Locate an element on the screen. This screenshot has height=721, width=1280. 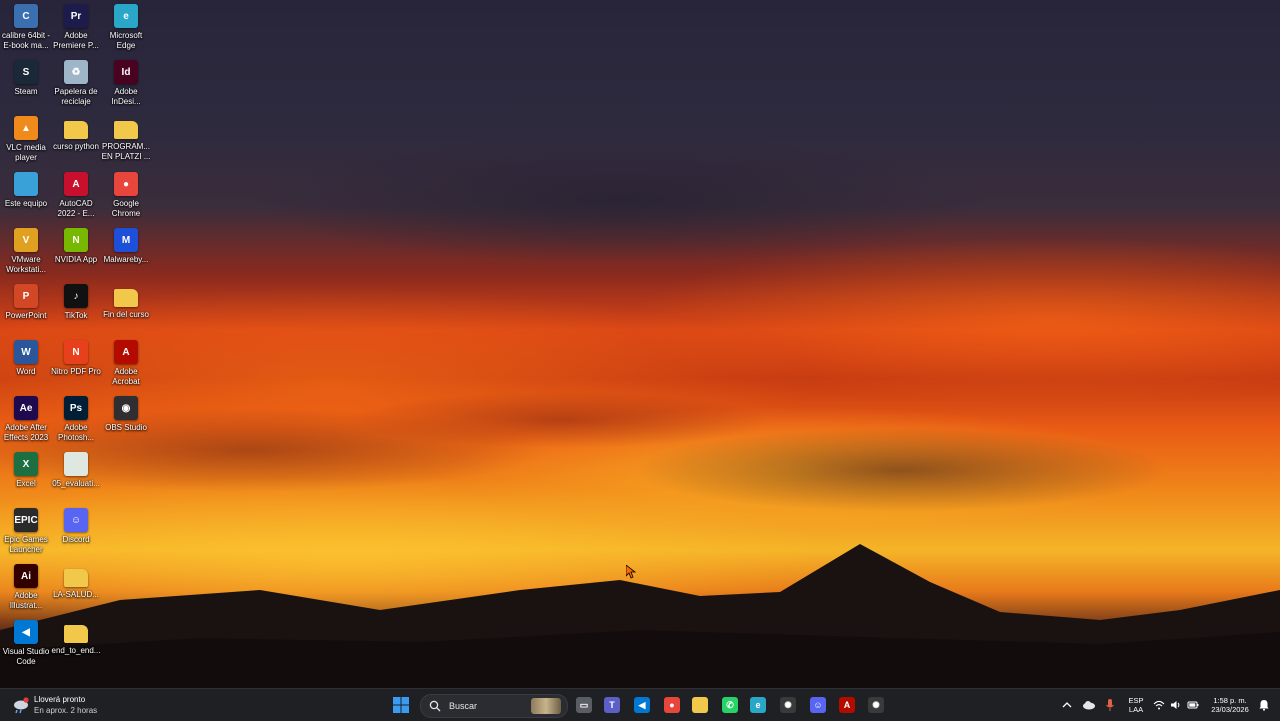
volume-icon is located at coordinates (1175, 705).